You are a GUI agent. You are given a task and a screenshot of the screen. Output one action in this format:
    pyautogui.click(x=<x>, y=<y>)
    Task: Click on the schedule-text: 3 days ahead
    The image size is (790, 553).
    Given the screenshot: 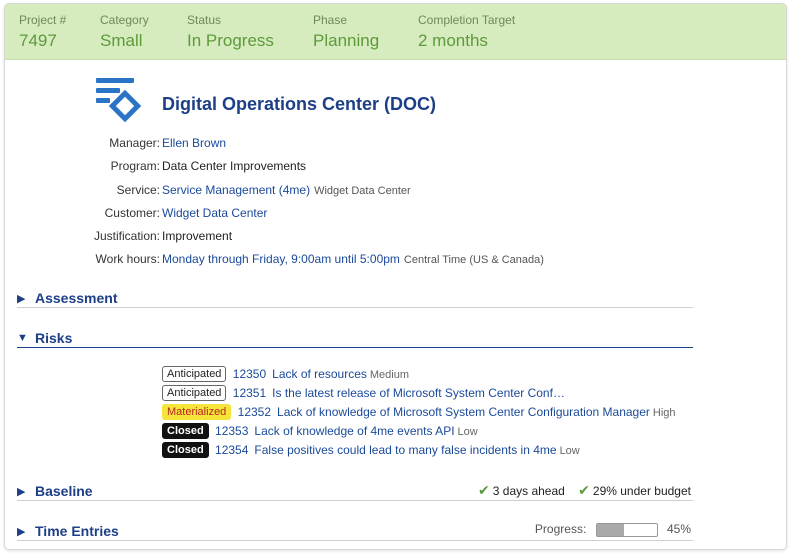 What is the action you would take?
    pyautogui.click(x=528, y=491)
    